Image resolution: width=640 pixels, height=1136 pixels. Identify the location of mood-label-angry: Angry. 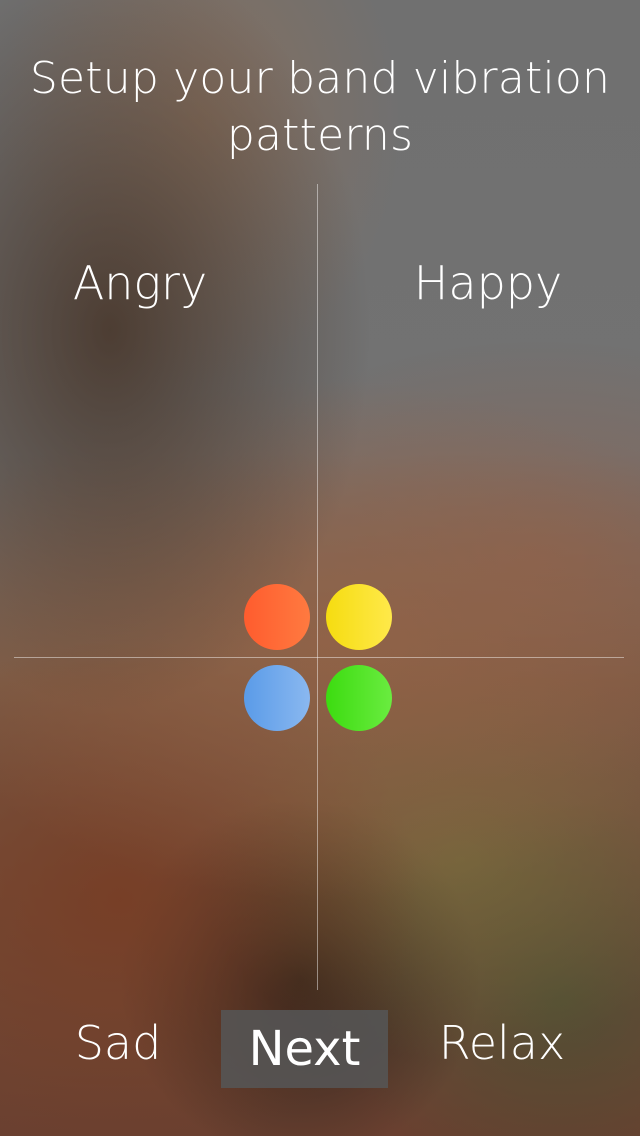
(140, 283).